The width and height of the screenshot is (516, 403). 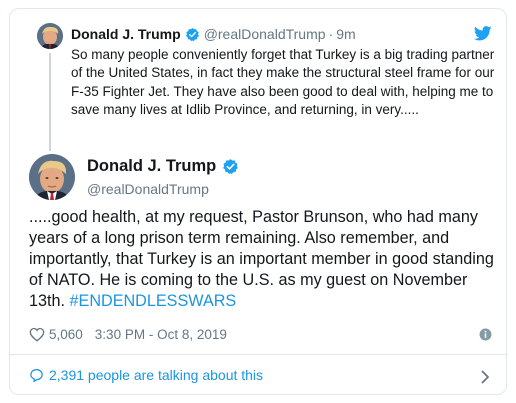 What do you see at coordinates (265, 34) in the screenshot?
I see `parent-author-handle: @realDonaldTrump` at bounding box center [265, 34].